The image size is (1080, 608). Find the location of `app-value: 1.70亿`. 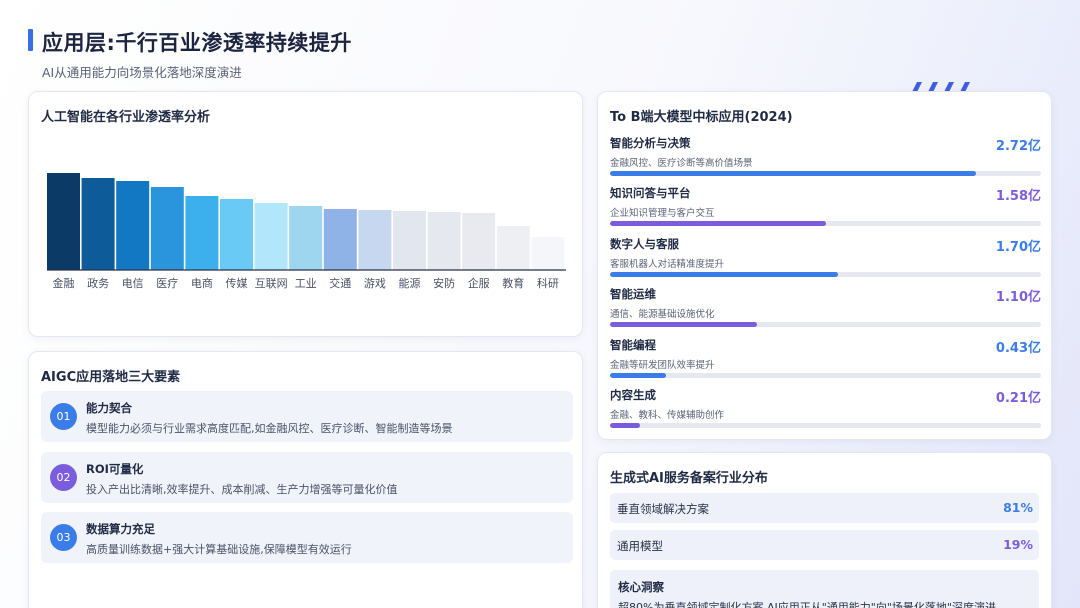

app-value: 1.70亿 is located at coordinates (1018, 247).